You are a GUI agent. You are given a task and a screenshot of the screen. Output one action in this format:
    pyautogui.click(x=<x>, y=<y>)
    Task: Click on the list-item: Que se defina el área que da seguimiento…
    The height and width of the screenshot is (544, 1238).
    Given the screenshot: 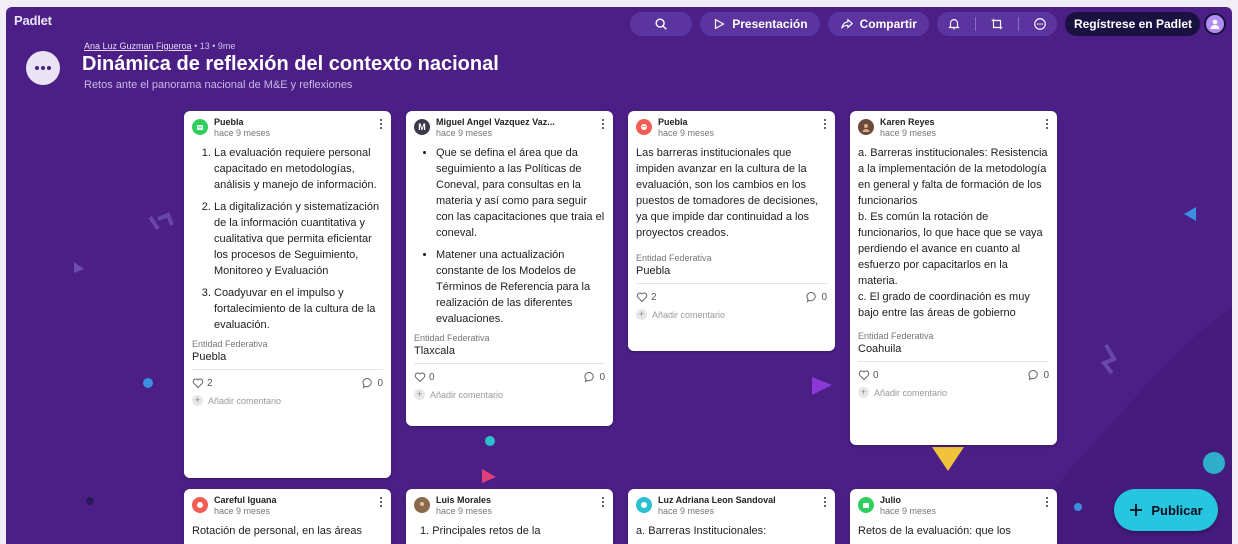 What is the action you would take?
    pyautogui.click(x=520, y=193)
    